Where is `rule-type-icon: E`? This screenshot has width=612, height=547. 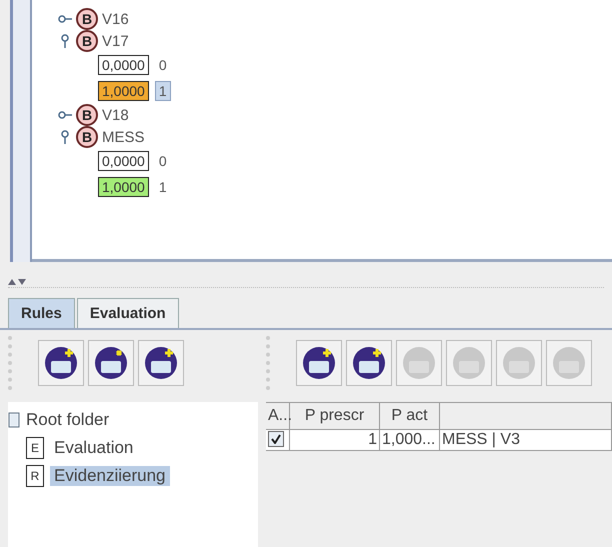
rule-type-icon: E is located at coordinates (35, 448).